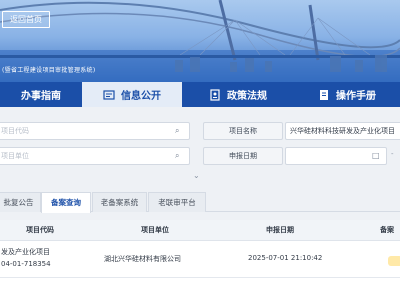  I want to click on date-start-input: □, so click(336, 156).